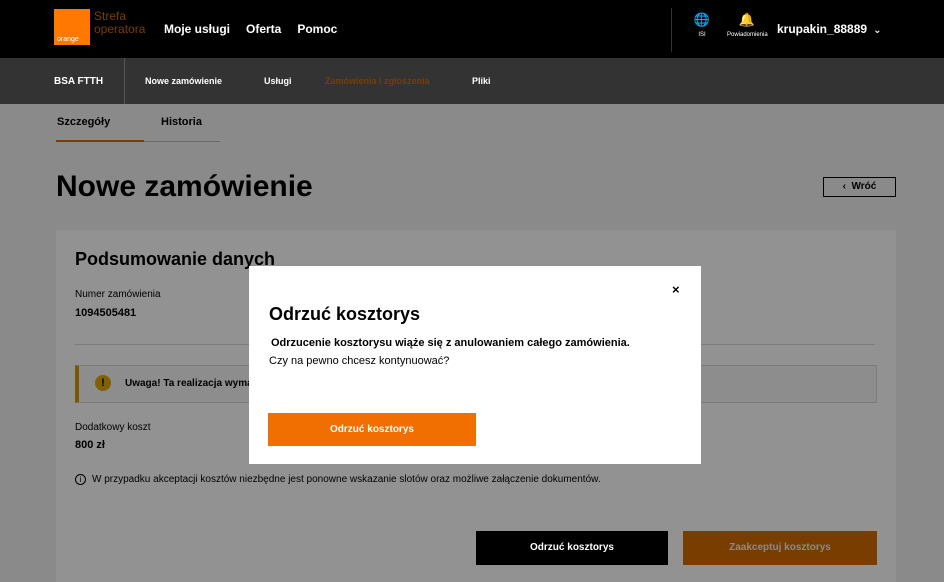  Describe the element at coordinates (359, 361) in the screenshot. I see `modal-question-text: Czy na pewno chcesz kontynuować?` at that location.